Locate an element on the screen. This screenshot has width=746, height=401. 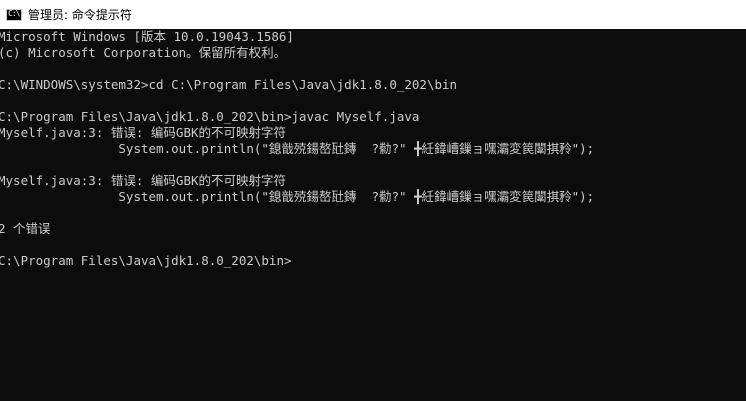
cmd-icon: C:\ is located at coordinates (14, 14).